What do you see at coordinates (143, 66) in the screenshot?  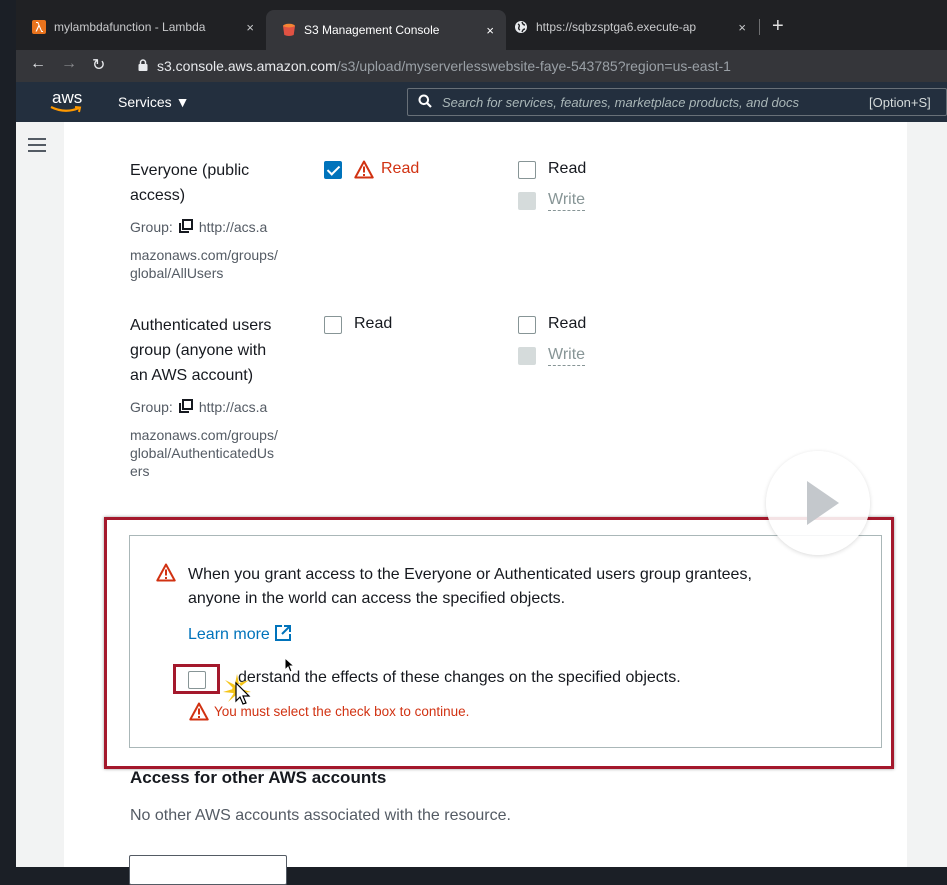 I see `lock-icon` at bounding box center [143, 66].